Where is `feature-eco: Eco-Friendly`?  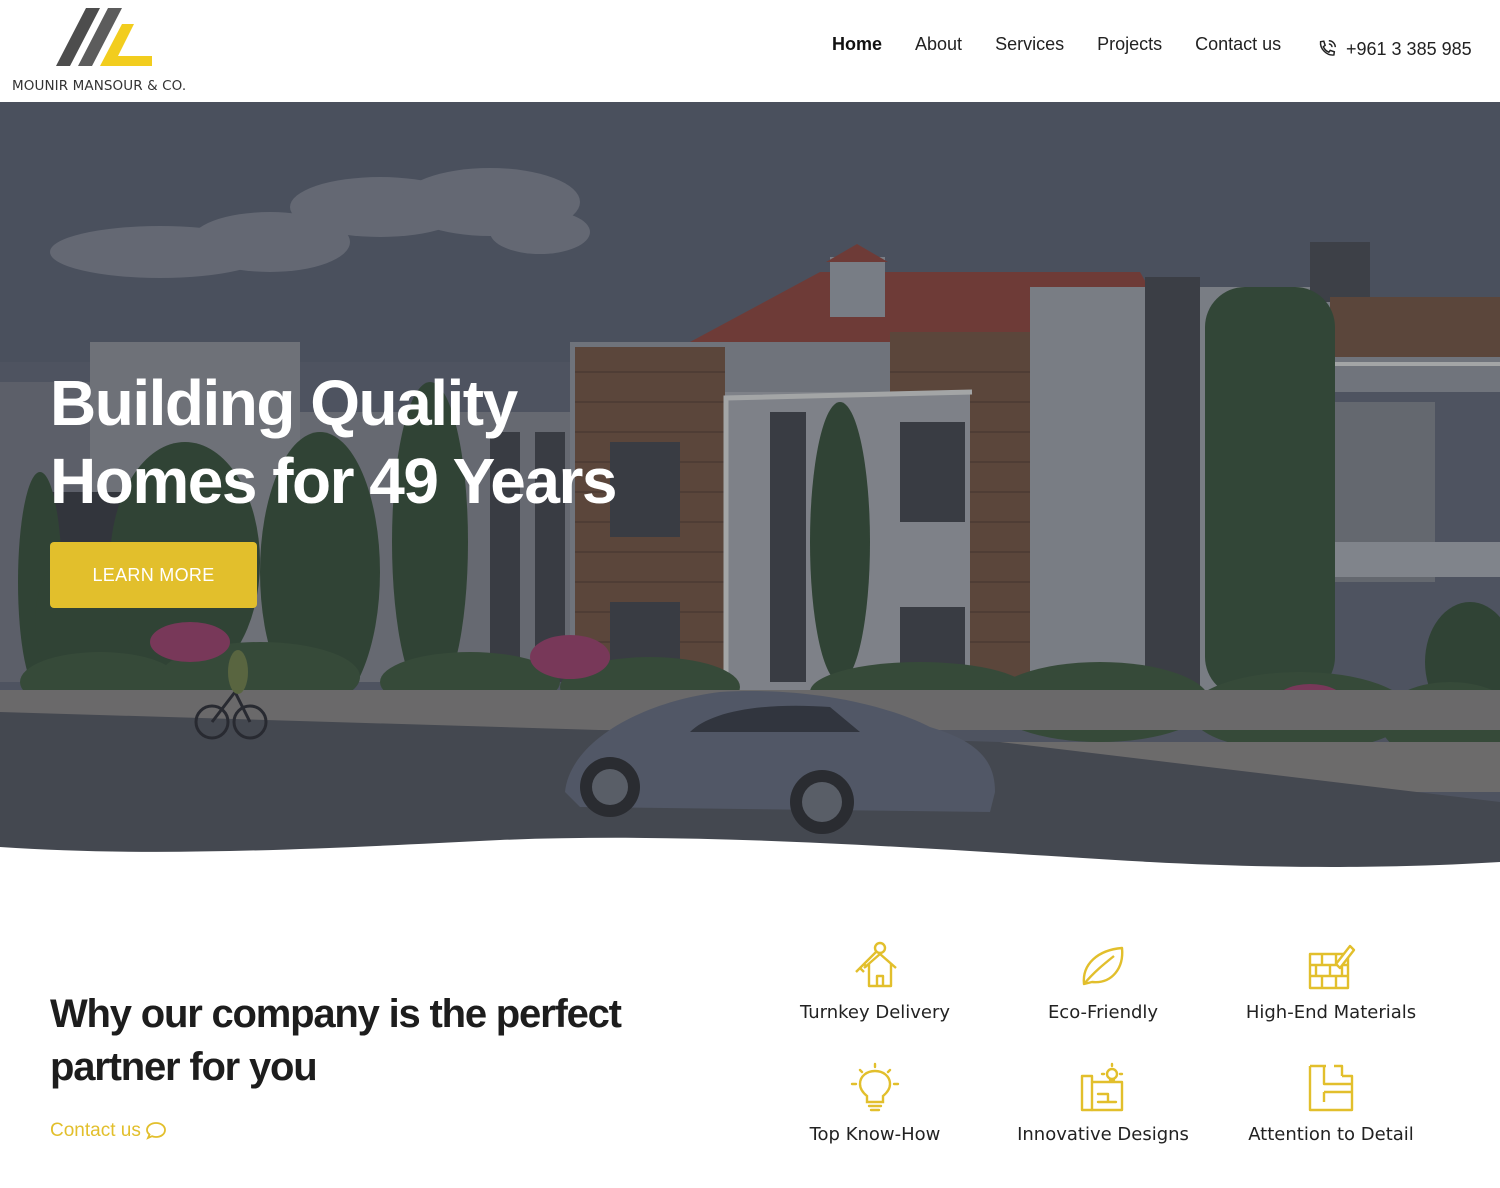 feature-eco: Eco-Friendly is located at coordinates (1103, 981).